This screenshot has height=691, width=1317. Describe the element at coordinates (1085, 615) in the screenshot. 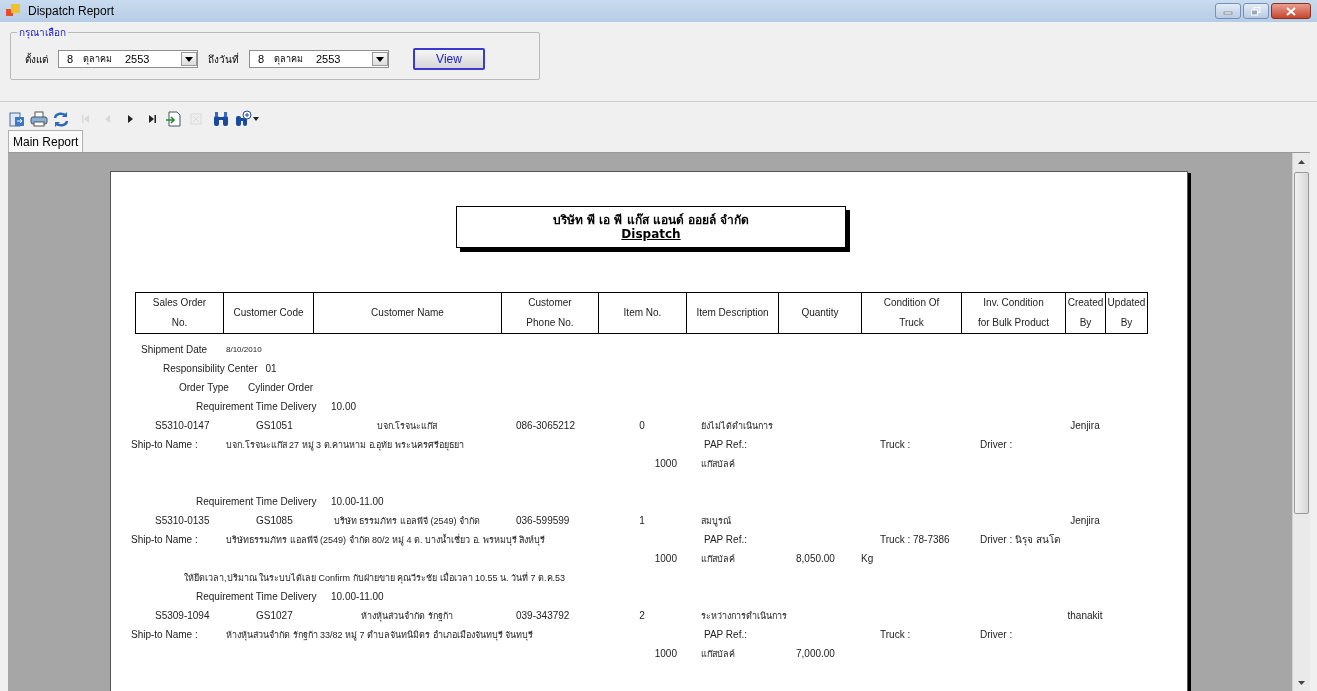

I see `created-by: thanakit` at that location.